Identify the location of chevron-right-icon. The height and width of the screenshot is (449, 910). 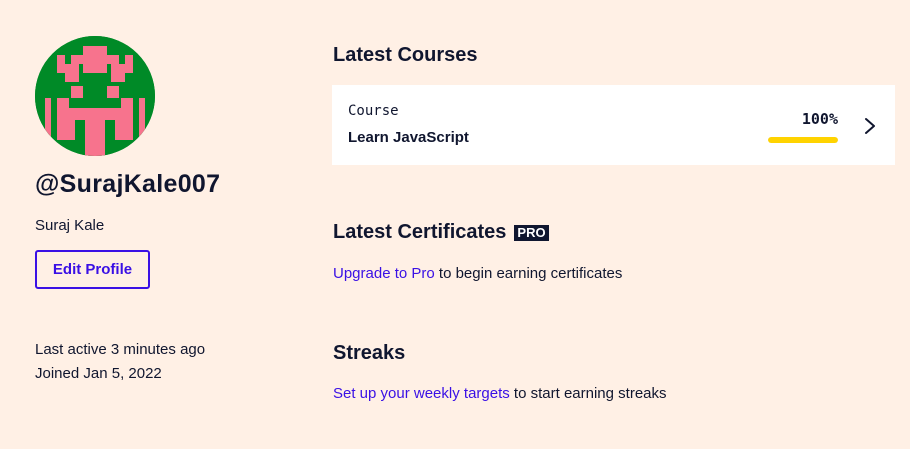
(870, 126).